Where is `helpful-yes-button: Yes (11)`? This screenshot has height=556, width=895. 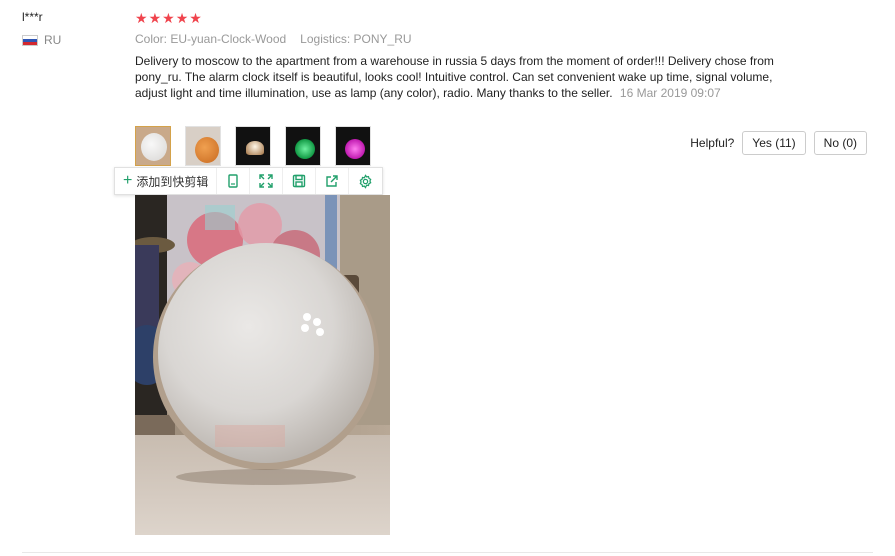 helpful-yes-button: Yes (11) is located at coordinates (774, 143).